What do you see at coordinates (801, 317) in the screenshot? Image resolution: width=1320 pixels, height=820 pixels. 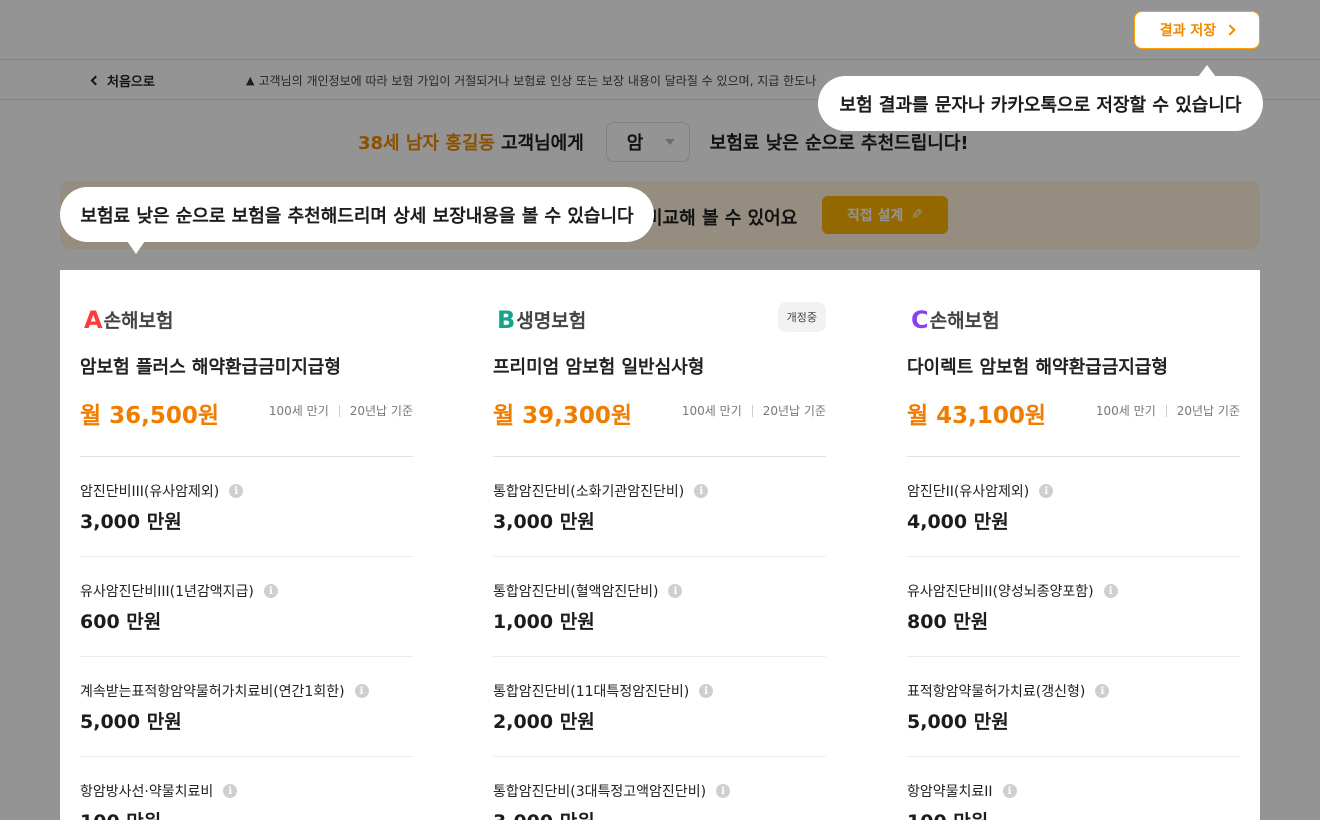 I see `revision-badge: 개정중` at bounding box center [801, 317].